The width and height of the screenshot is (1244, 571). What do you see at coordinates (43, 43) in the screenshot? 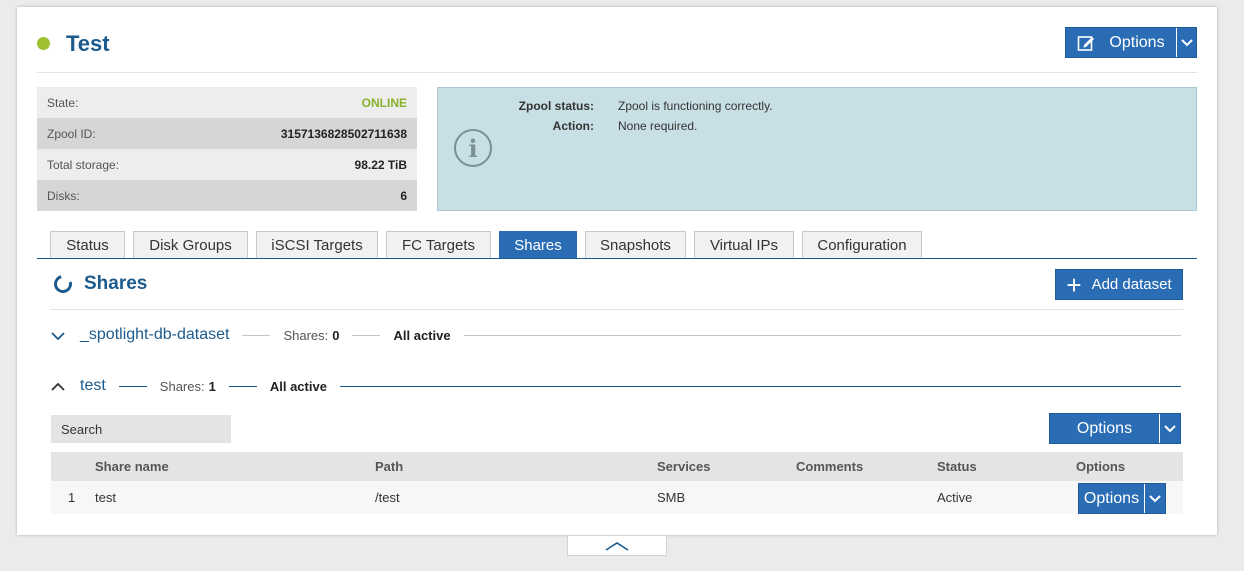
I see `pool-status-indicator` at bounding box center [43, 43].